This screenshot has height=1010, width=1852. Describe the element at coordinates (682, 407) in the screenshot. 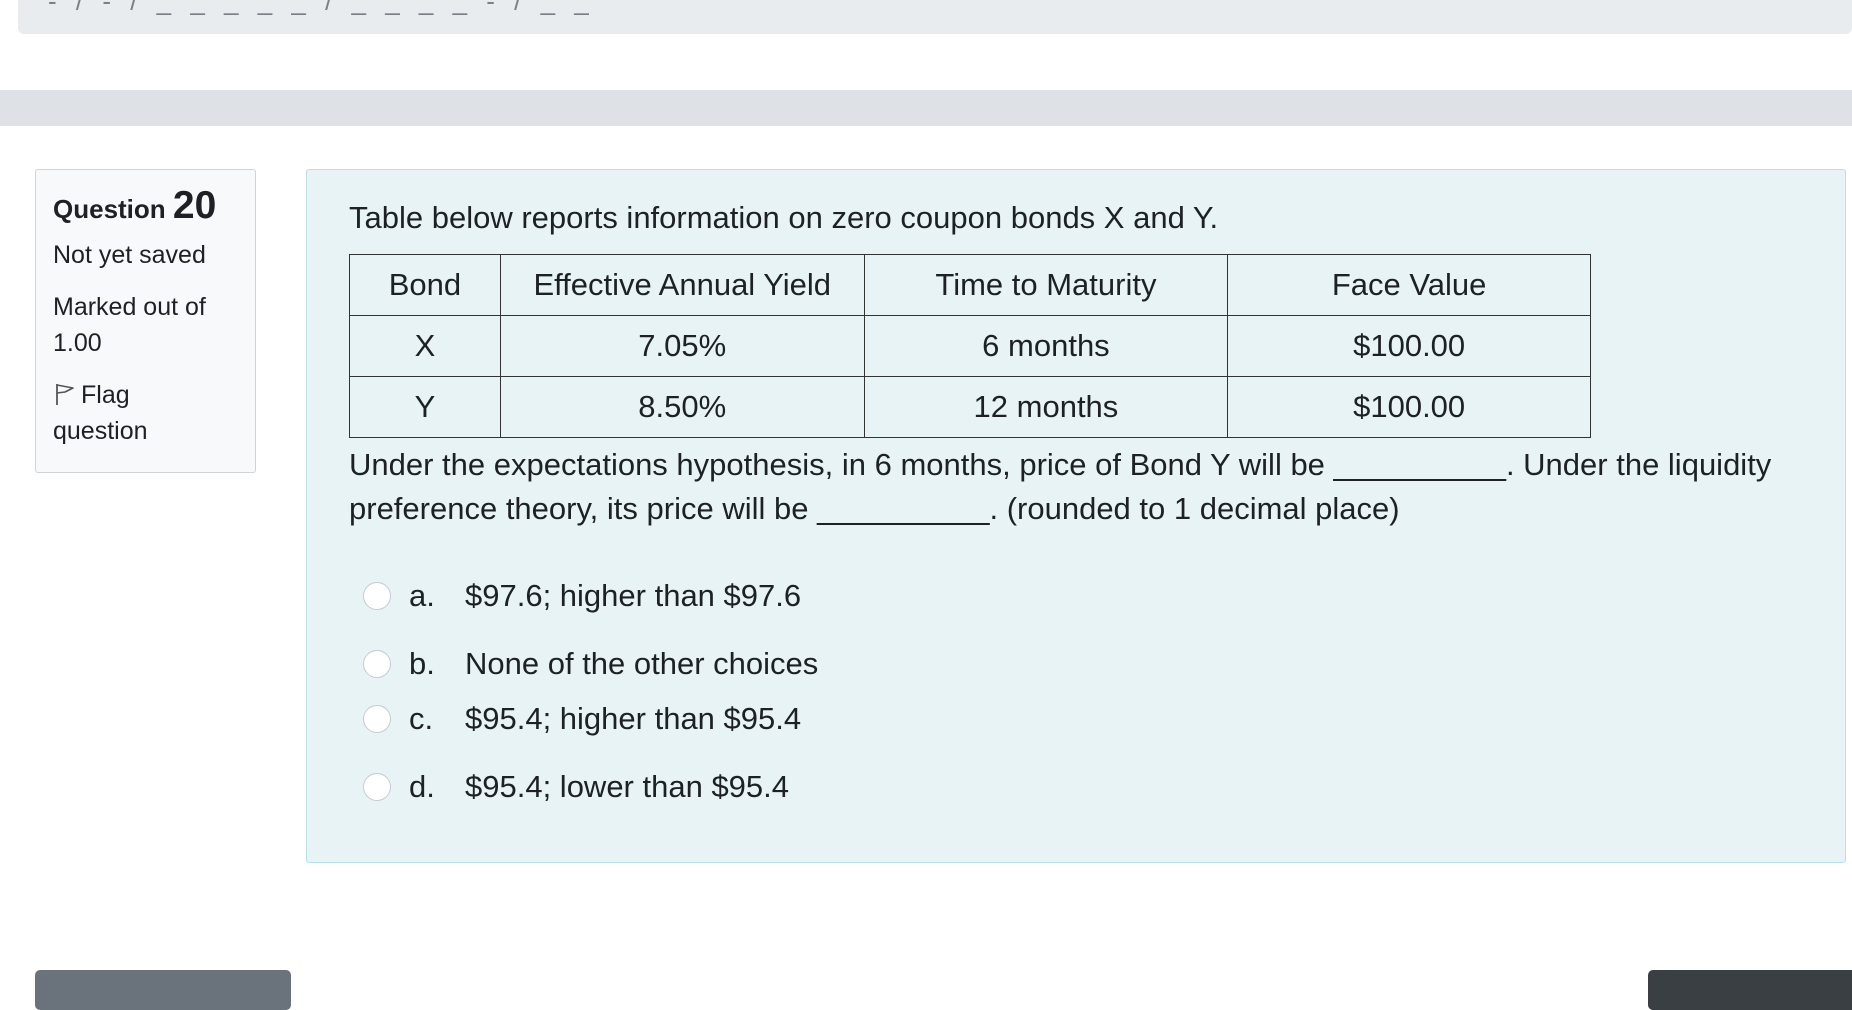

I see `cell-yield: 8.50%` at that location.